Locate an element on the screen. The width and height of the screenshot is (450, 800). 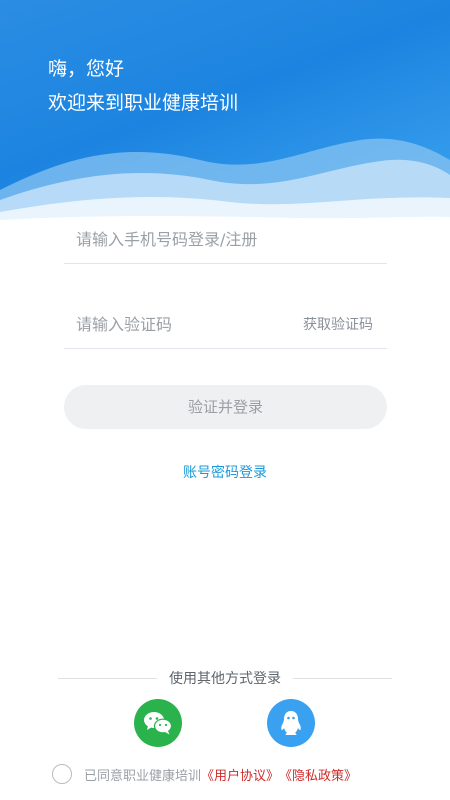
qq-login-button is located at coordinates (291, 723).